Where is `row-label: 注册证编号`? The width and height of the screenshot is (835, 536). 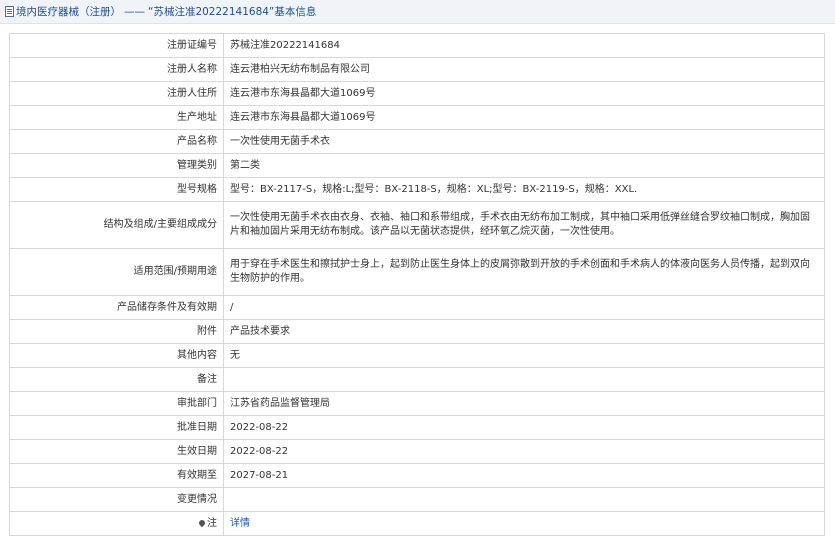 row-label: 注册证编号 is located at coordinates (116, 45).